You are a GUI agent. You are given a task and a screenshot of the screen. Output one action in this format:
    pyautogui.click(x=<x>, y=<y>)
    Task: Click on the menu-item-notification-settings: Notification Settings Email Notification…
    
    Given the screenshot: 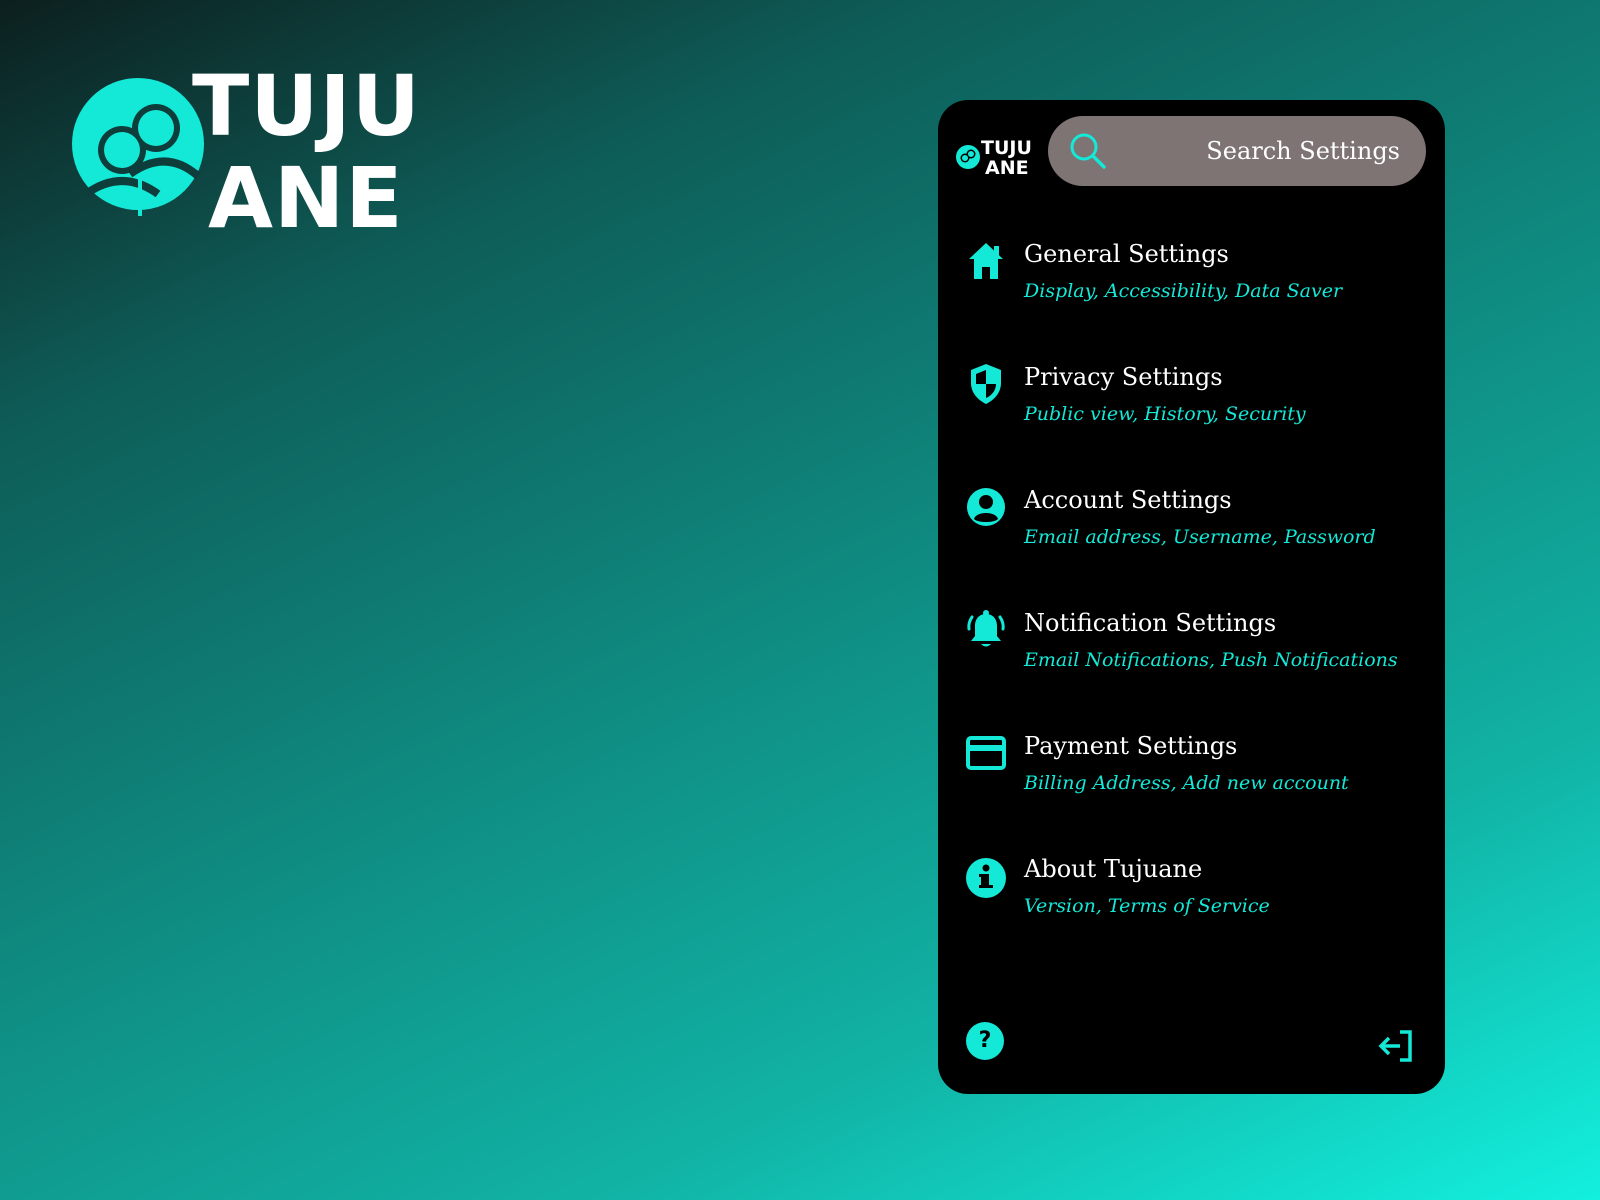 What is the action you would take?
    pyautogui.click(x=1191, y=656)
    